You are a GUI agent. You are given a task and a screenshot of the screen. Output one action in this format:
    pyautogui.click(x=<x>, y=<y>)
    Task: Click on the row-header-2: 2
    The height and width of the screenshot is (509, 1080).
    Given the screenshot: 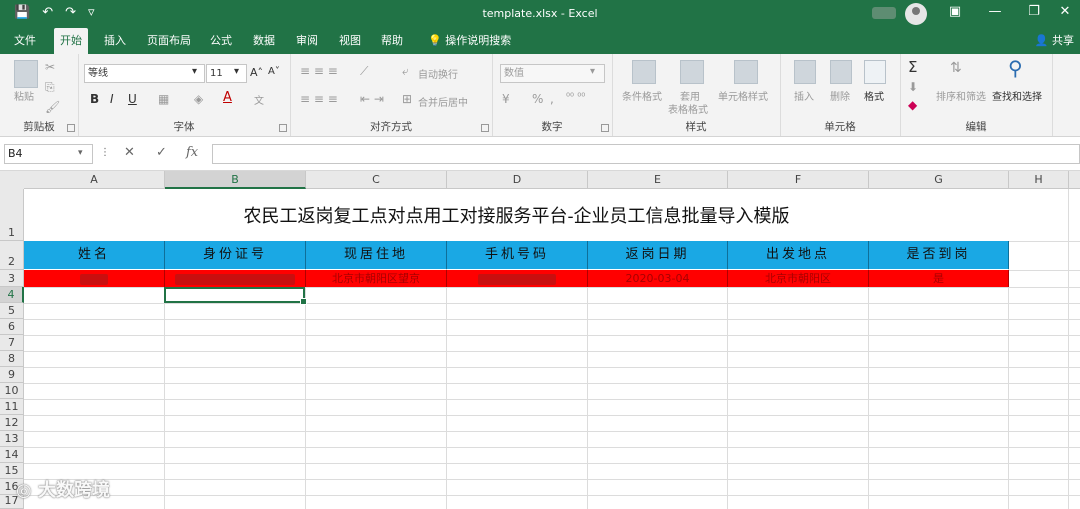 What is the action you would take?
    pyautogui.click(x=12, y=255)
    